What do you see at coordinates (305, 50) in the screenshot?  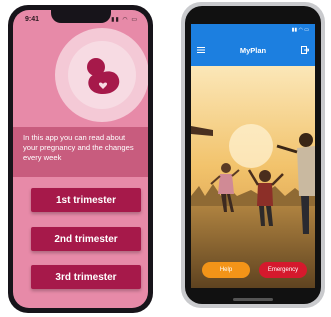 I see `exit-icon` at bounding box center [305, 50].